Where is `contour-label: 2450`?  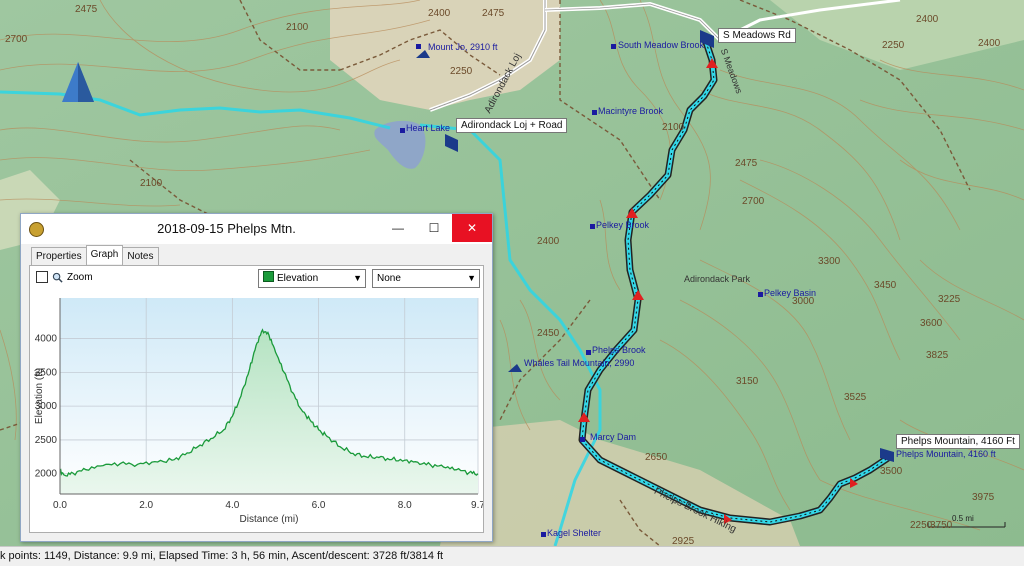 contour-label: 2450 is located at coordinates (548, 333).